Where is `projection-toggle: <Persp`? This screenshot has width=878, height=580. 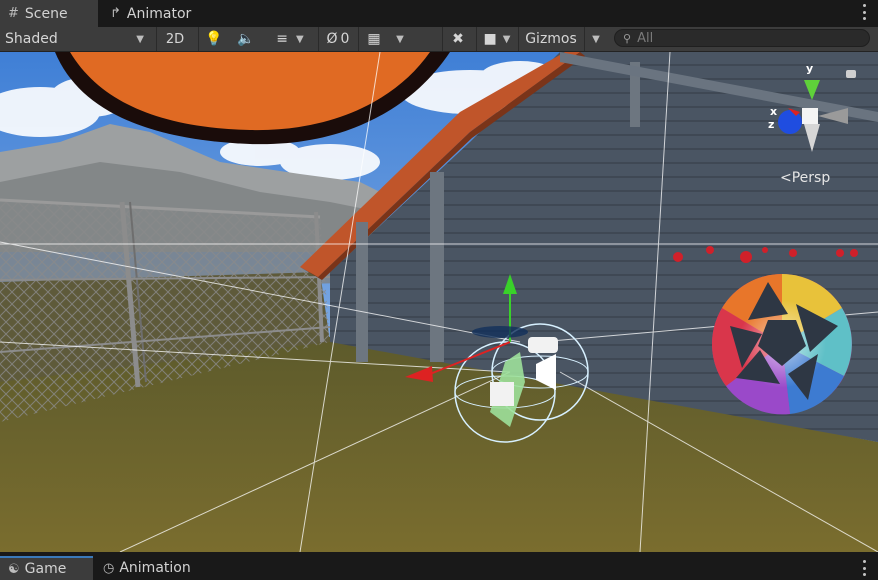
projection-toggle: <Persp is located at coordinates (805, 178).